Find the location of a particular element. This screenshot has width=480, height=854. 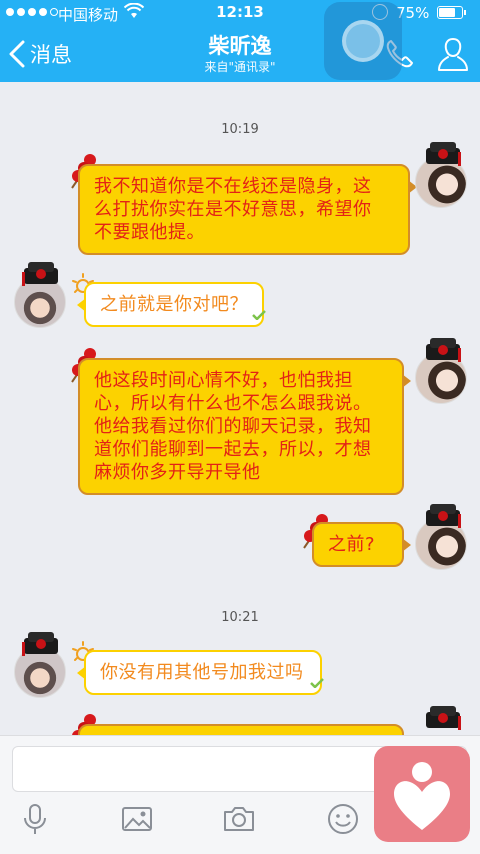

message-line: 麻烦你多开导开导他 is located at coordinates (177, 472).